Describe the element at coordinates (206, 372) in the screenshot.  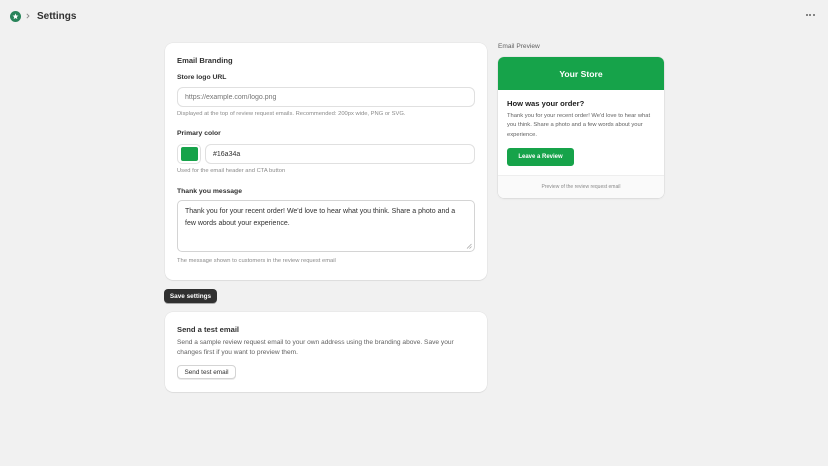
I see `send-test-email-button: Send test email` at that location.